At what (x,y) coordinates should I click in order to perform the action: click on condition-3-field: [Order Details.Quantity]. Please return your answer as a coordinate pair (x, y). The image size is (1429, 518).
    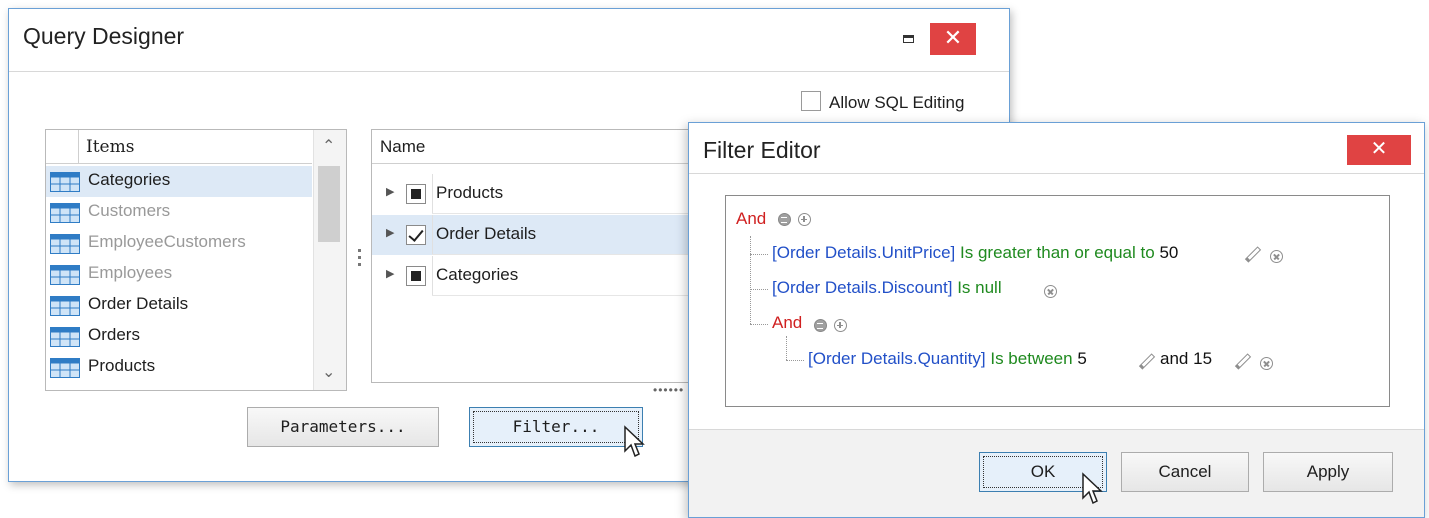
    Looking at the image, I should click on (897, 358).